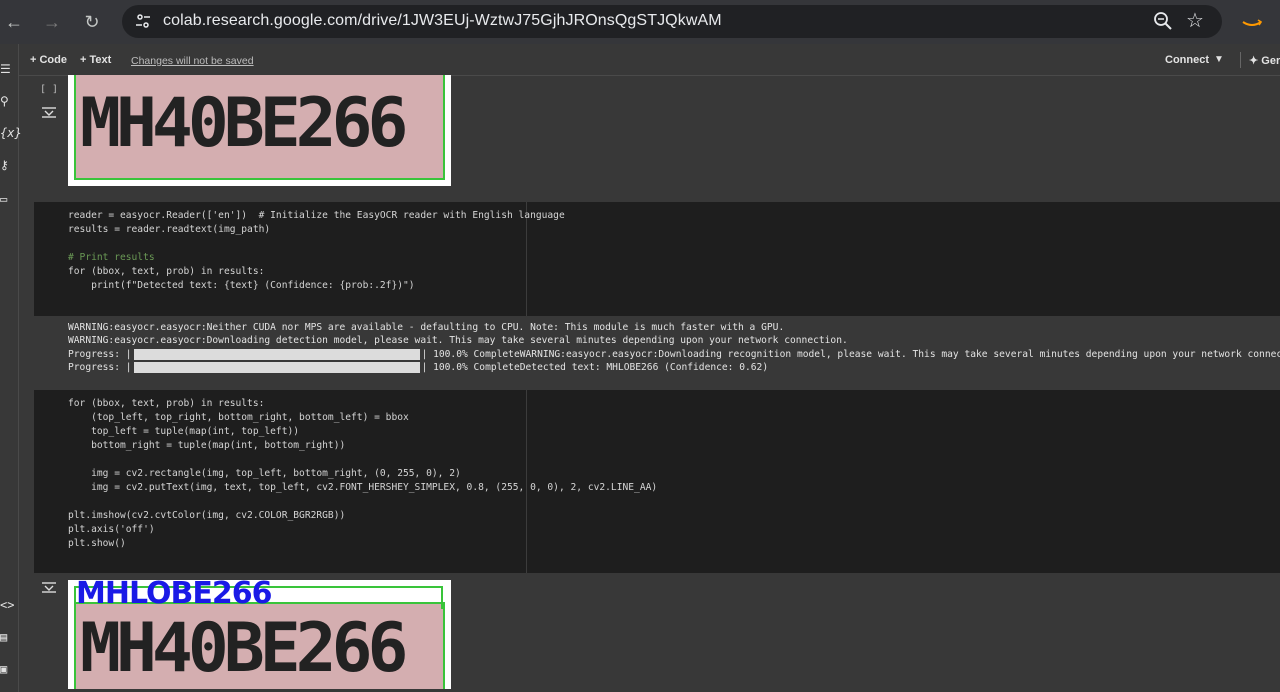 This screenshot has width=1280, height=692. I want to click on menu-icon: ☰, so click(7, 69).